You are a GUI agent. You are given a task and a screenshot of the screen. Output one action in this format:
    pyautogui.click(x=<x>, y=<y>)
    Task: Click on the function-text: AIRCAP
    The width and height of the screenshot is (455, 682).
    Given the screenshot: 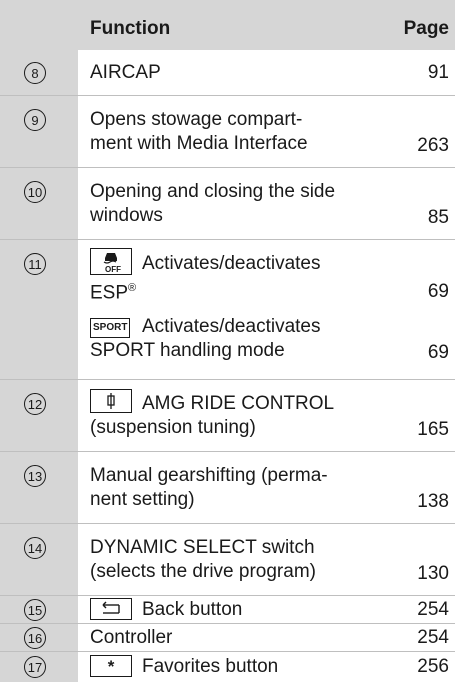 What is the action you would take?
    pyautogui.click(x=125, y=72)
    